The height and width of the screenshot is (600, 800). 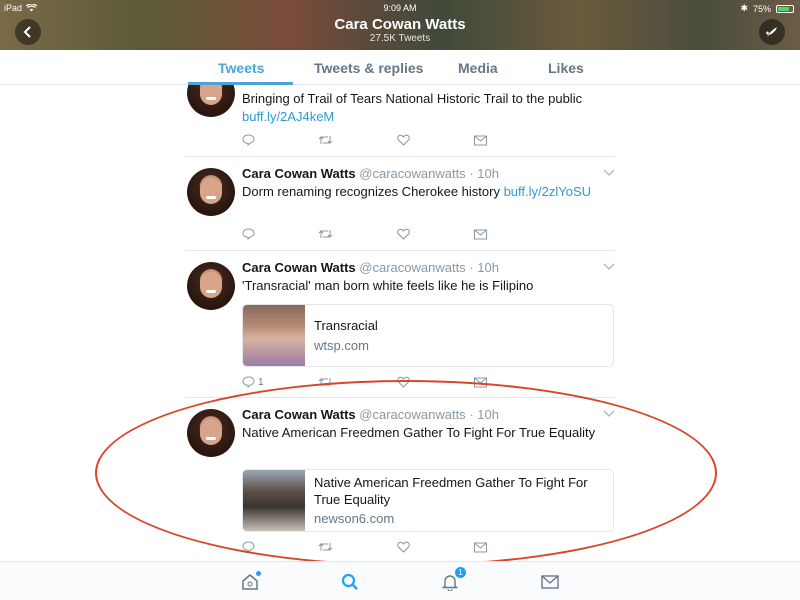 I want to click on reply-count: 1, so click(x=261, y=382).